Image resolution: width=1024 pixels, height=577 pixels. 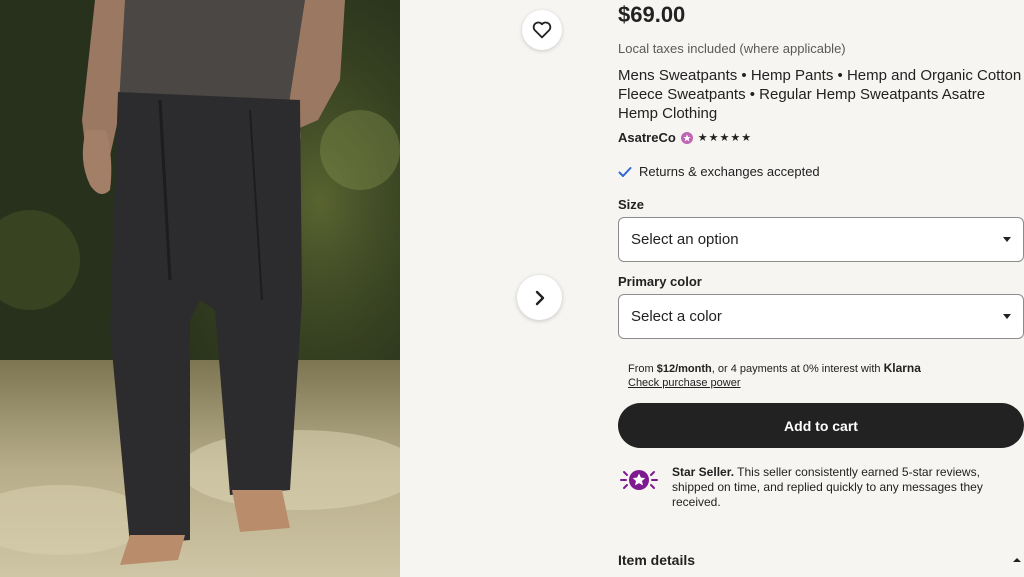 I want to click on returns-policy: Returns & exchanges accepted, so click(x=719, y=171).